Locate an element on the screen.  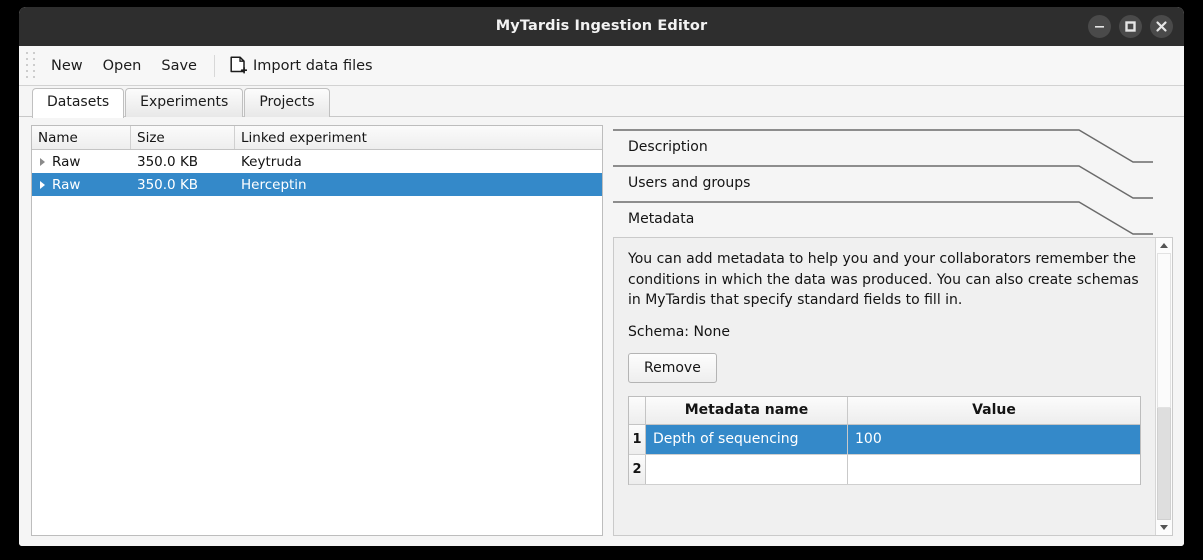
new-button: New is located at coordinates (67, 66).